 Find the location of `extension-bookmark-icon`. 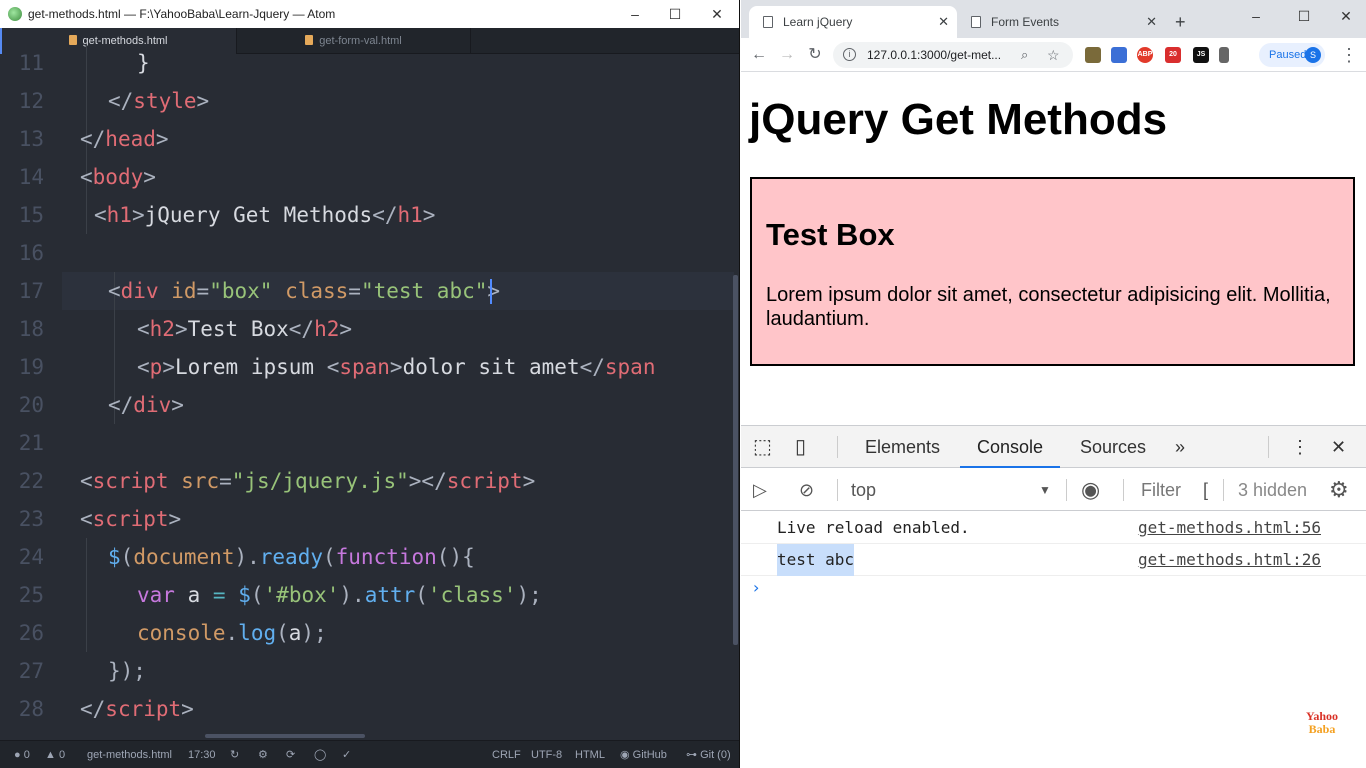

extension-bookmark-icon is located at coordinates (1224, 55).